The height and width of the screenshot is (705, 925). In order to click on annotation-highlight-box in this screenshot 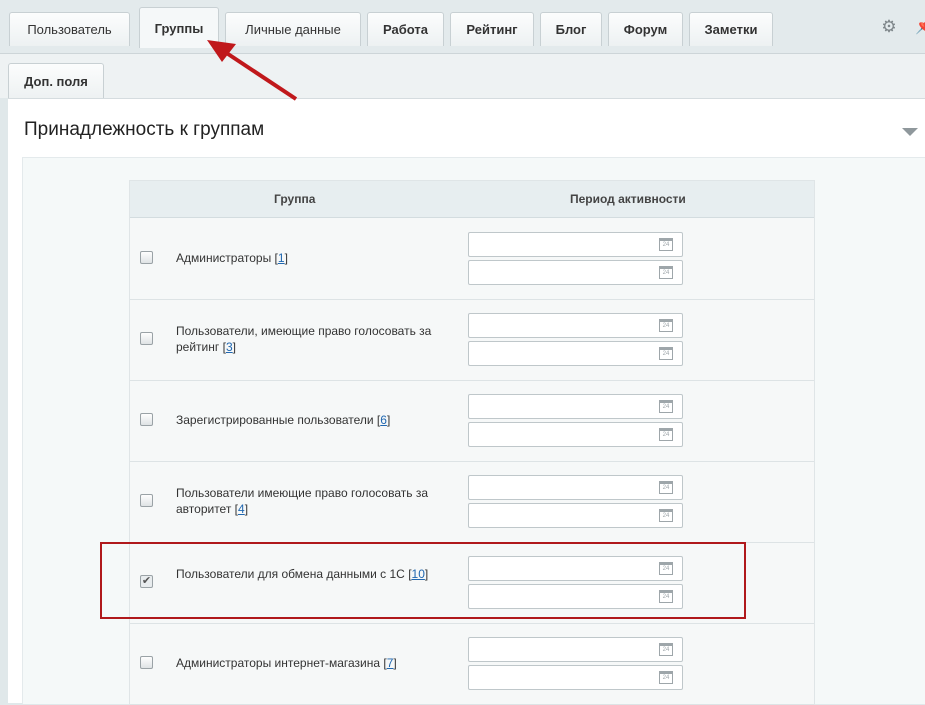, I will do `click(423, 580)`.